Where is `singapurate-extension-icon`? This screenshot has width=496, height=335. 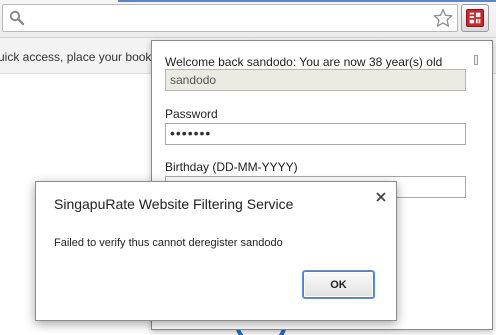 singapurate-extension-icon is located at coordinates (475, 18).